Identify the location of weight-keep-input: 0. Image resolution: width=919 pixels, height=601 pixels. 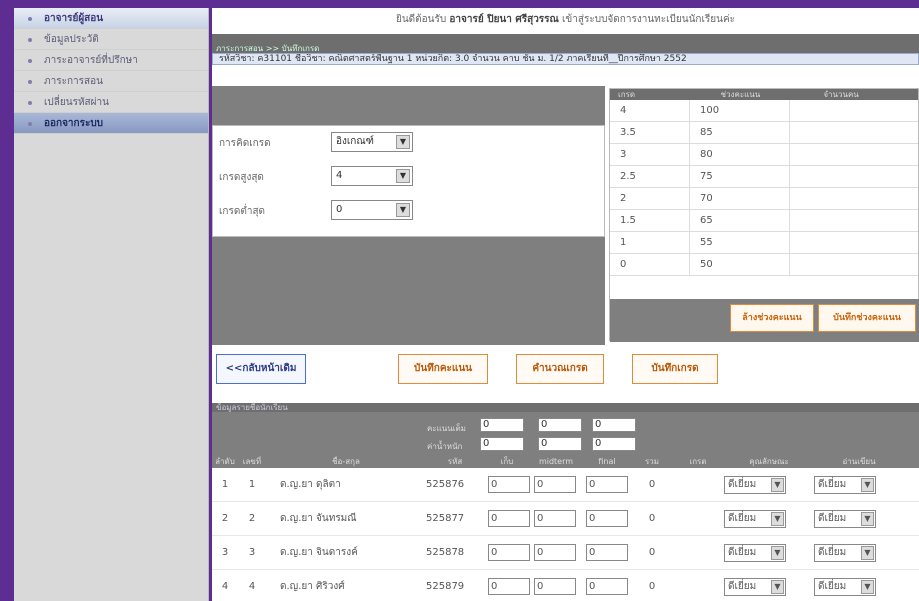
(502, 444).